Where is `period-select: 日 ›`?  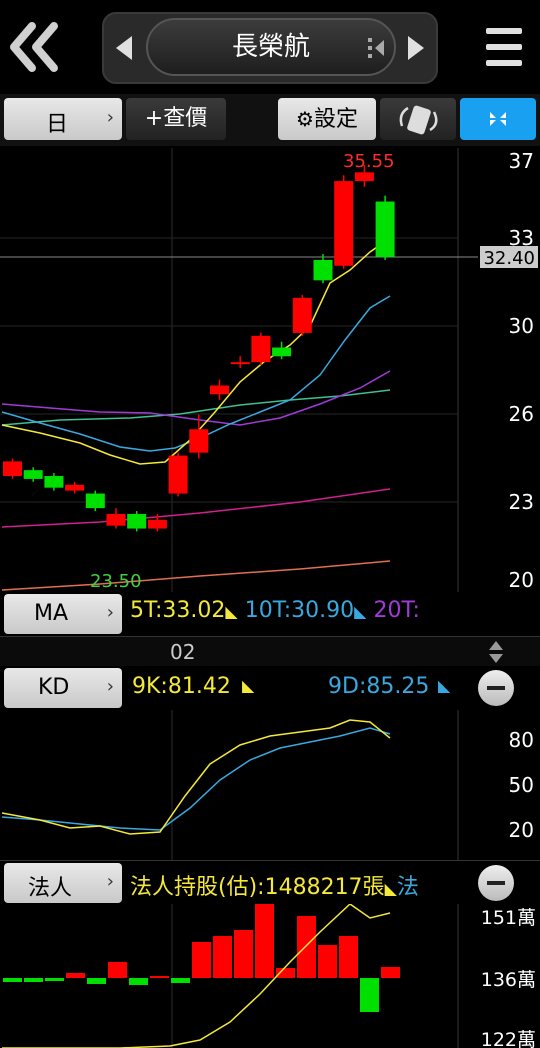 period-select: 日 › is located at coordinates (63, 119).